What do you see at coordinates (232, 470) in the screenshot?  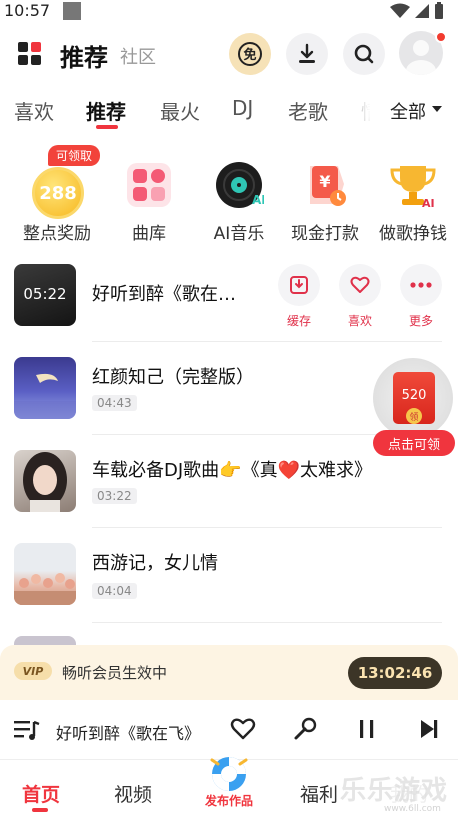 I see `song-title: 车载必备DJ歌曲👉《真❤️太难求》` at bounding box center [232, 470].